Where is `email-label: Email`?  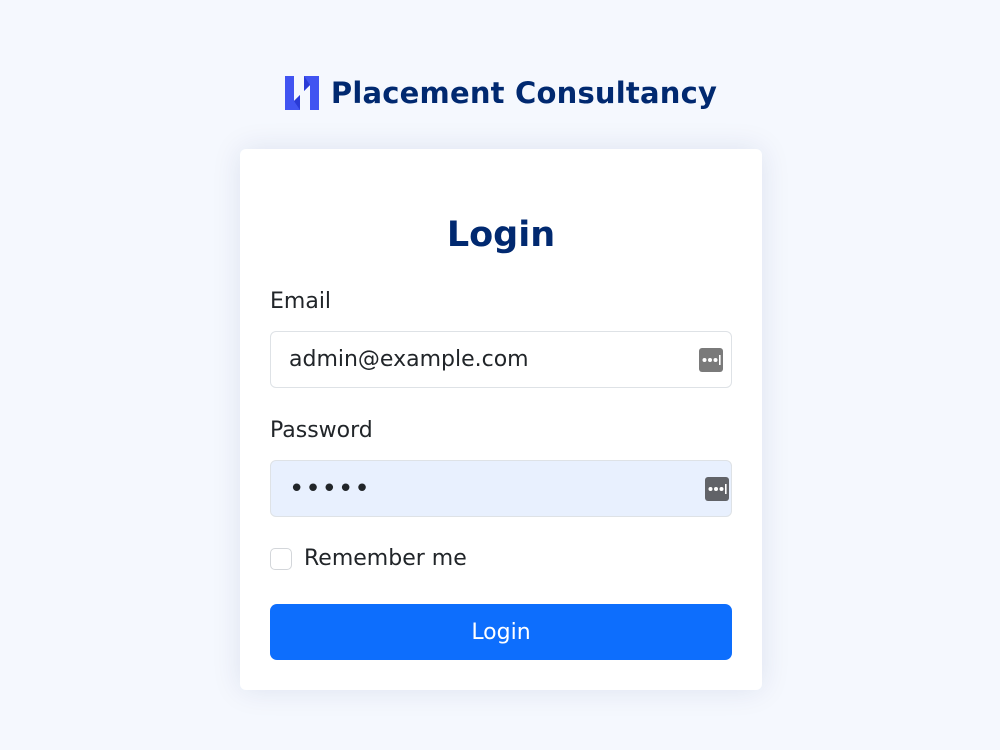 email-label: Email is located at coordinates (301, 301).